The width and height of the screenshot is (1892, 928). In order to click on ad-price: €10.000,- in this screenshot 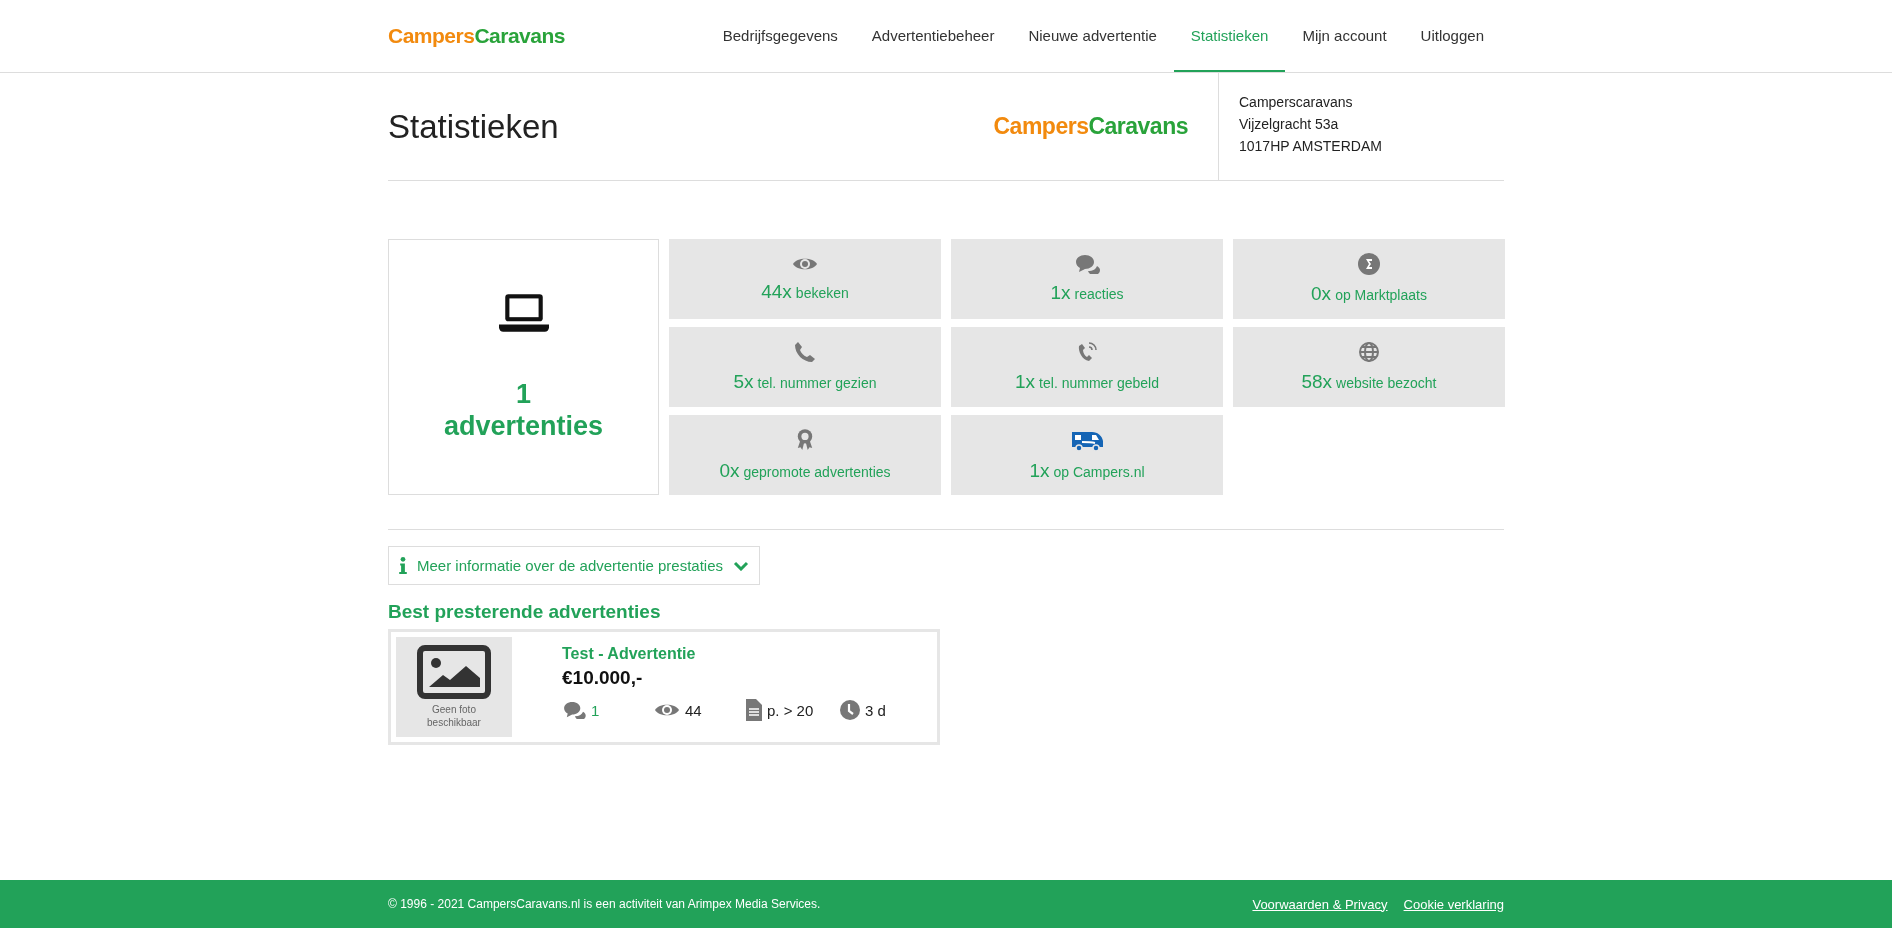, I will do `click(603, 678)`.